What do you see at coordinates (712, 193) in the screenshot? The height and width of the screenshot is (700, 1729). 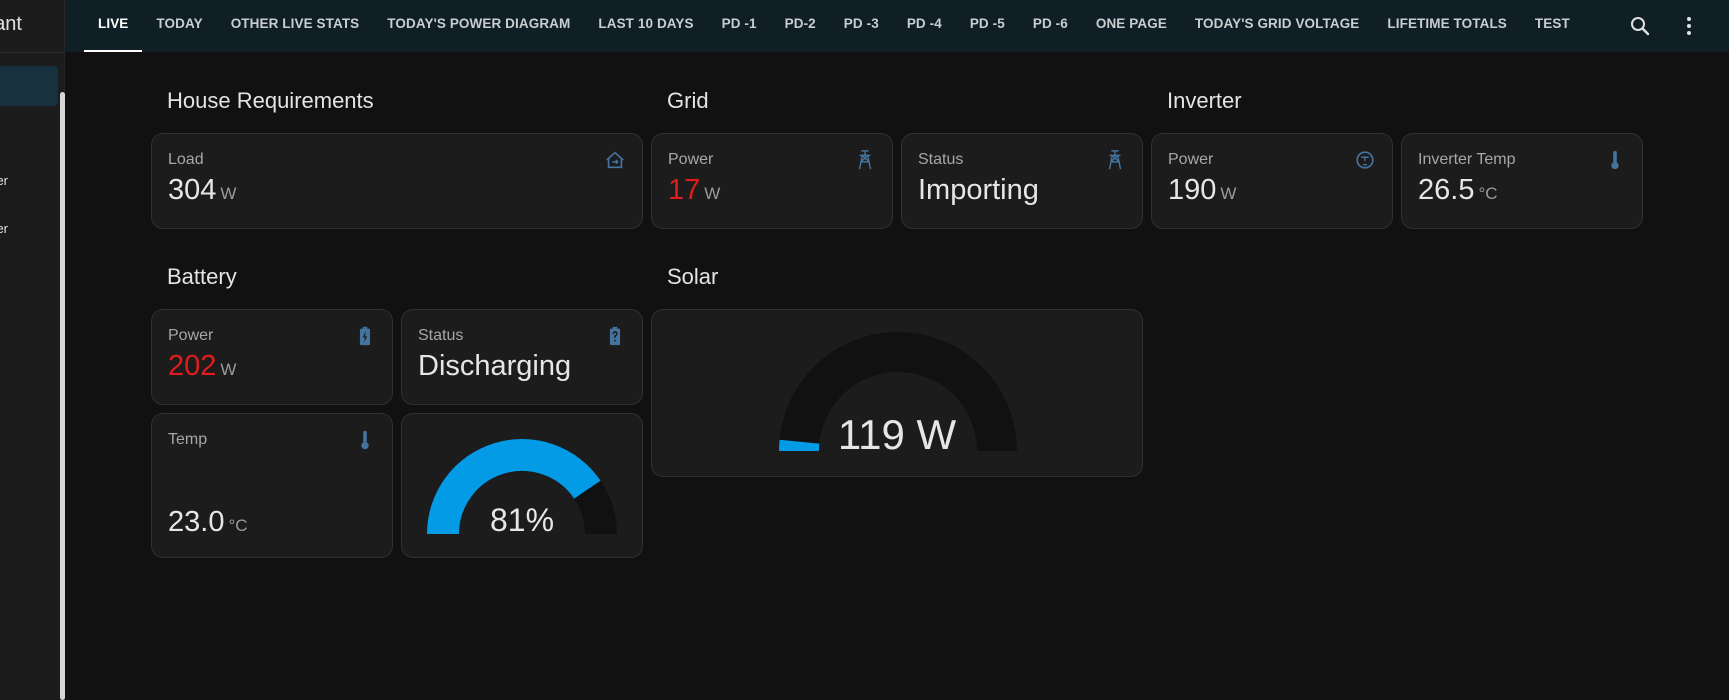 I see `grid-power-unit: W` at bounding box center [712, 193].